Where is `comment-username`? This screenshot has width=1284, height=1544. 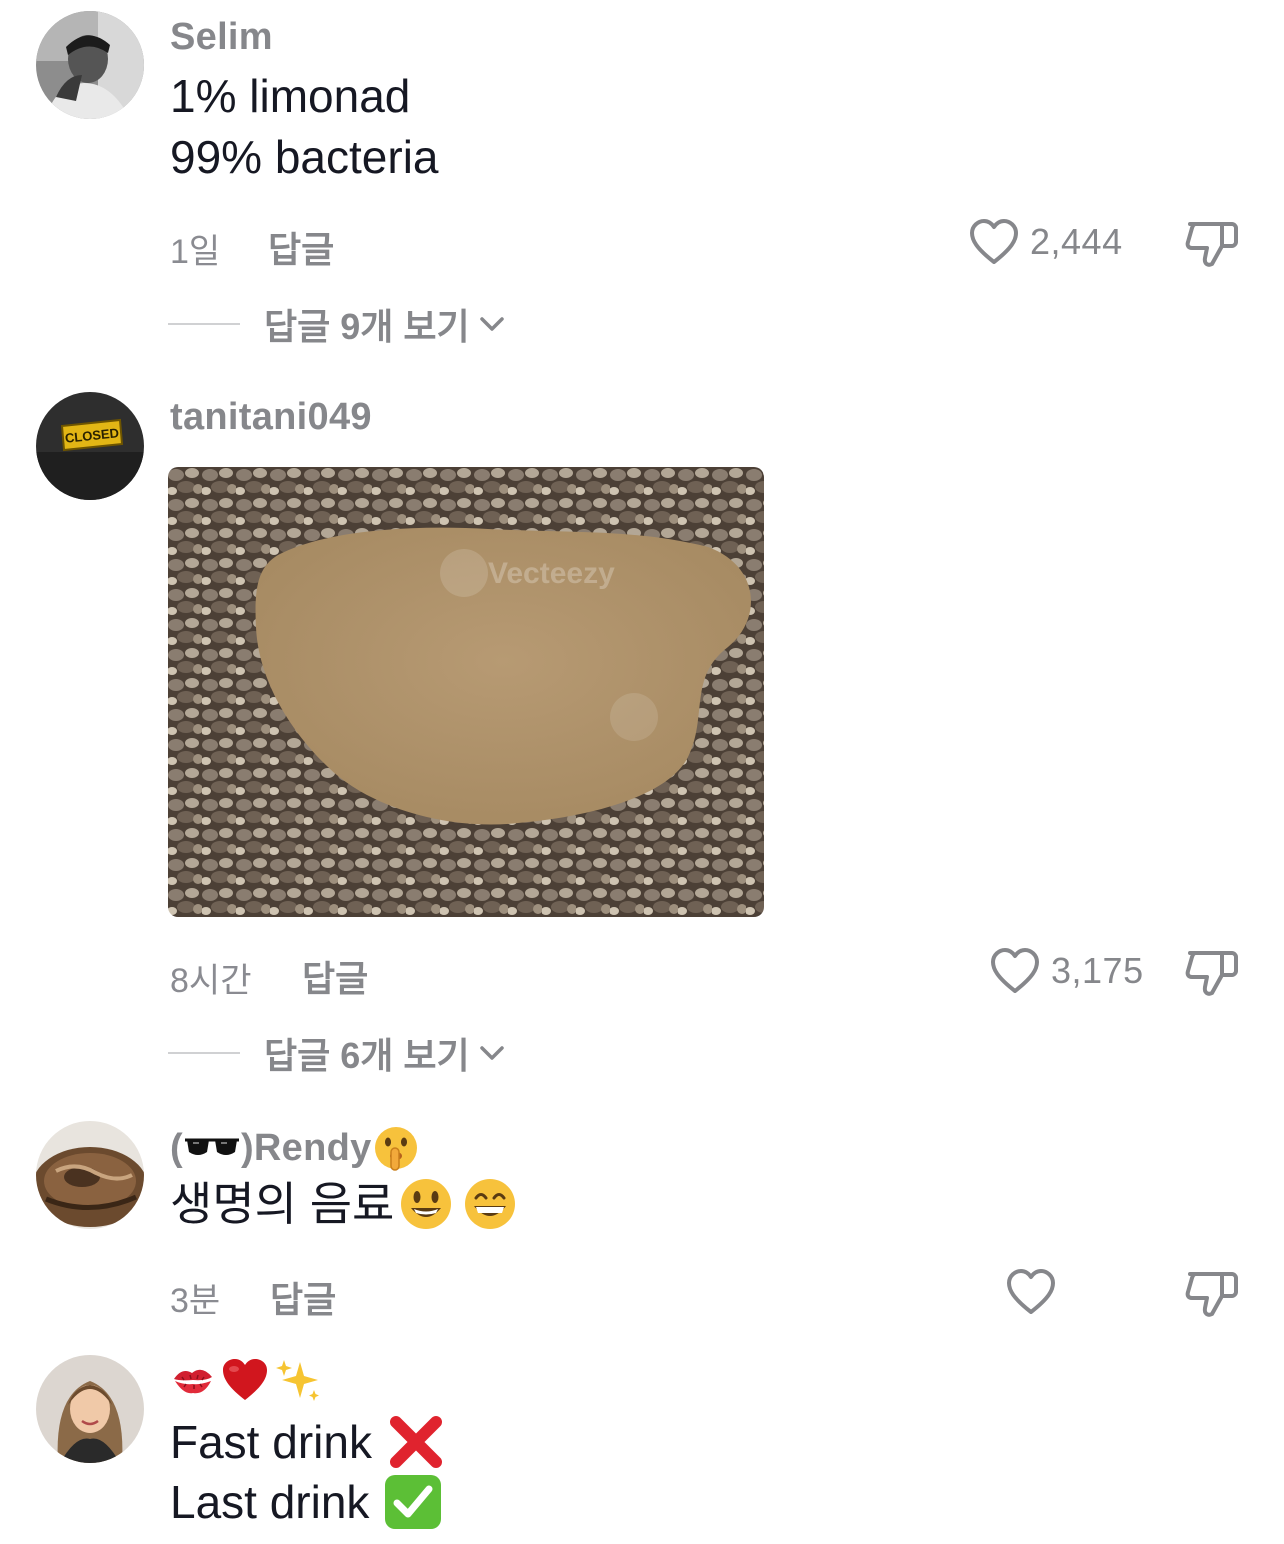
comment-username is located at coordinates (246, 1380).